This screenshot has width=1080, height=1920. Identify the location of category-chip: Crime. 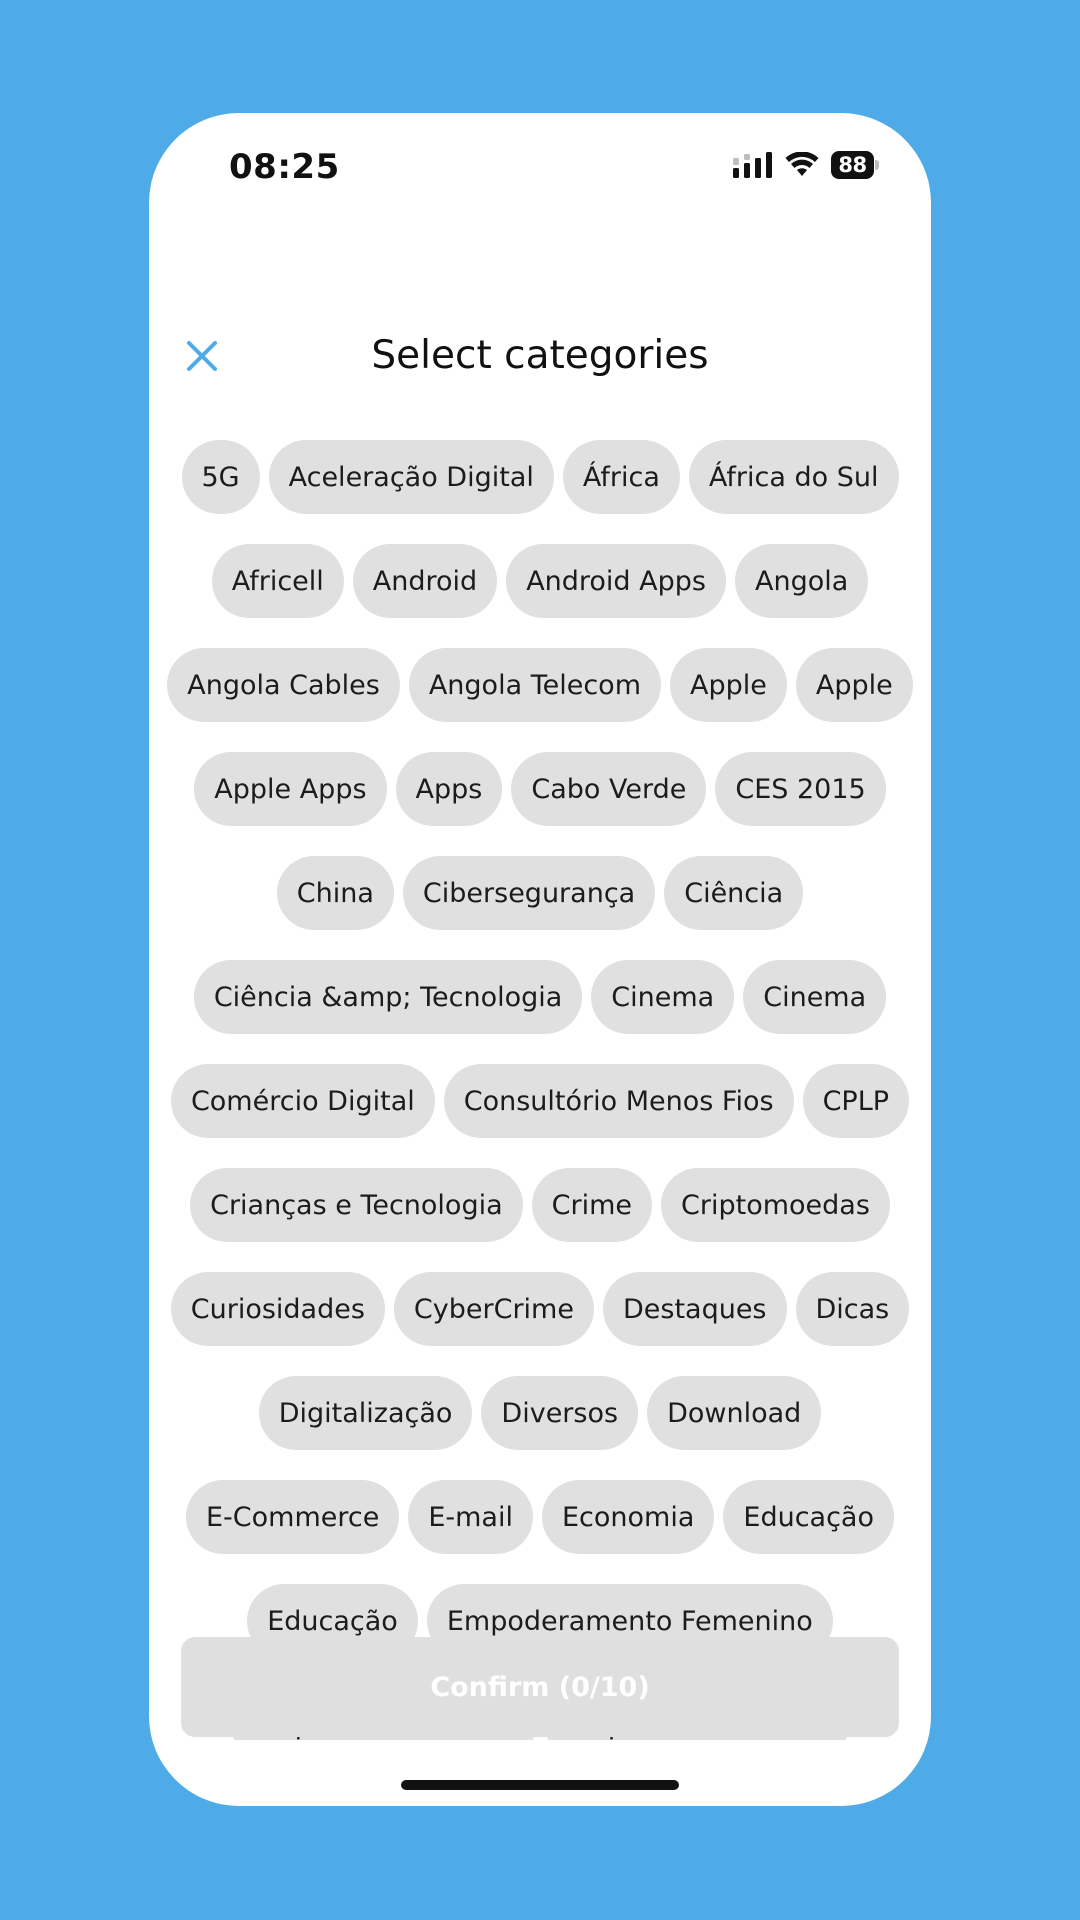
(592, 1205).